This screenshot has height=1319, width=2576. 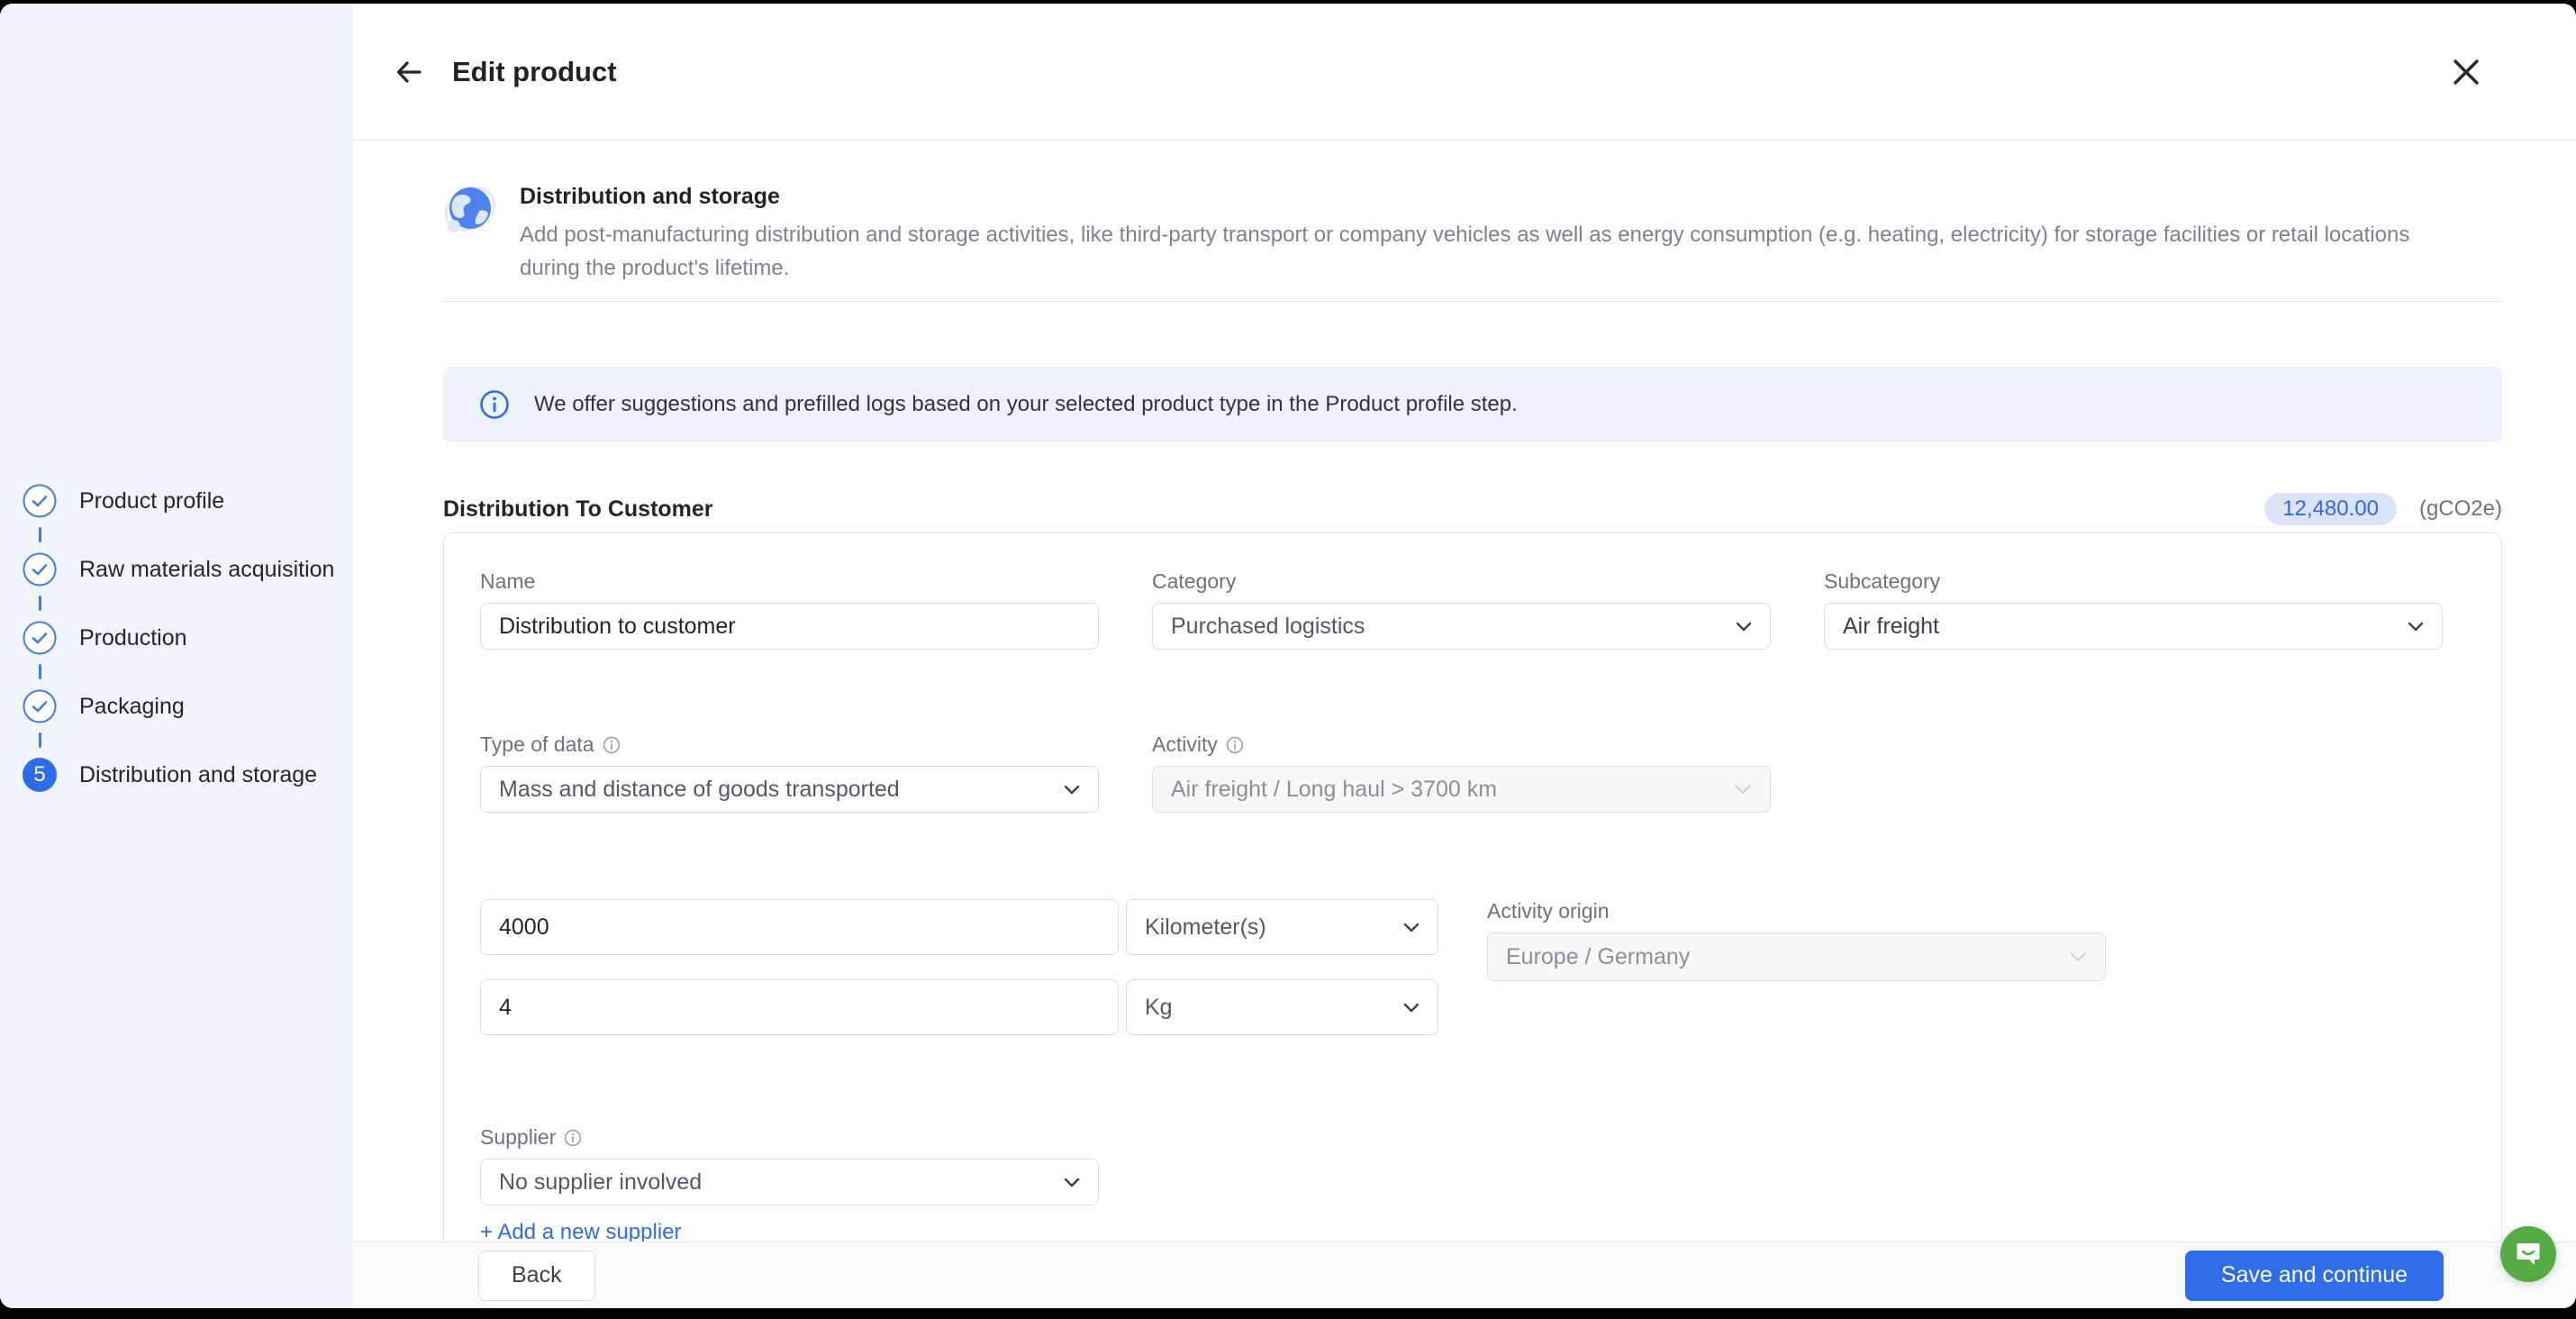 I want to click on activity-origin-select: Europe / Germany, so click(x=1797, y=956).